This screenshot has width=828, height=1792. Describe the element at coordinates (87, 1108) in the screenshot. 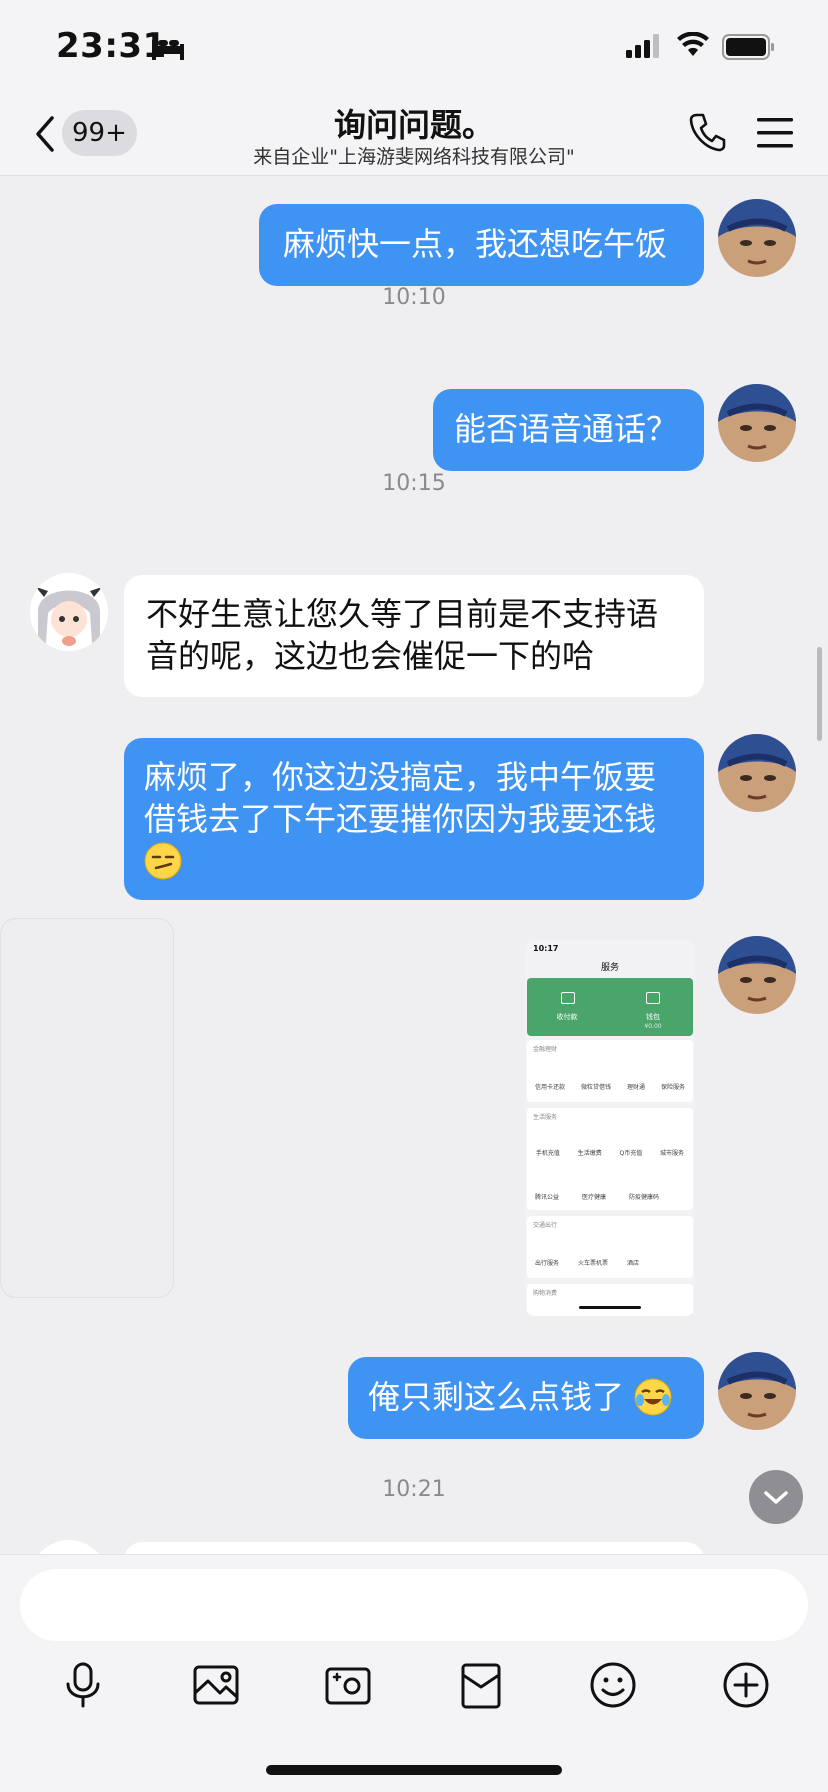

I see `image-placeholder` at that location.